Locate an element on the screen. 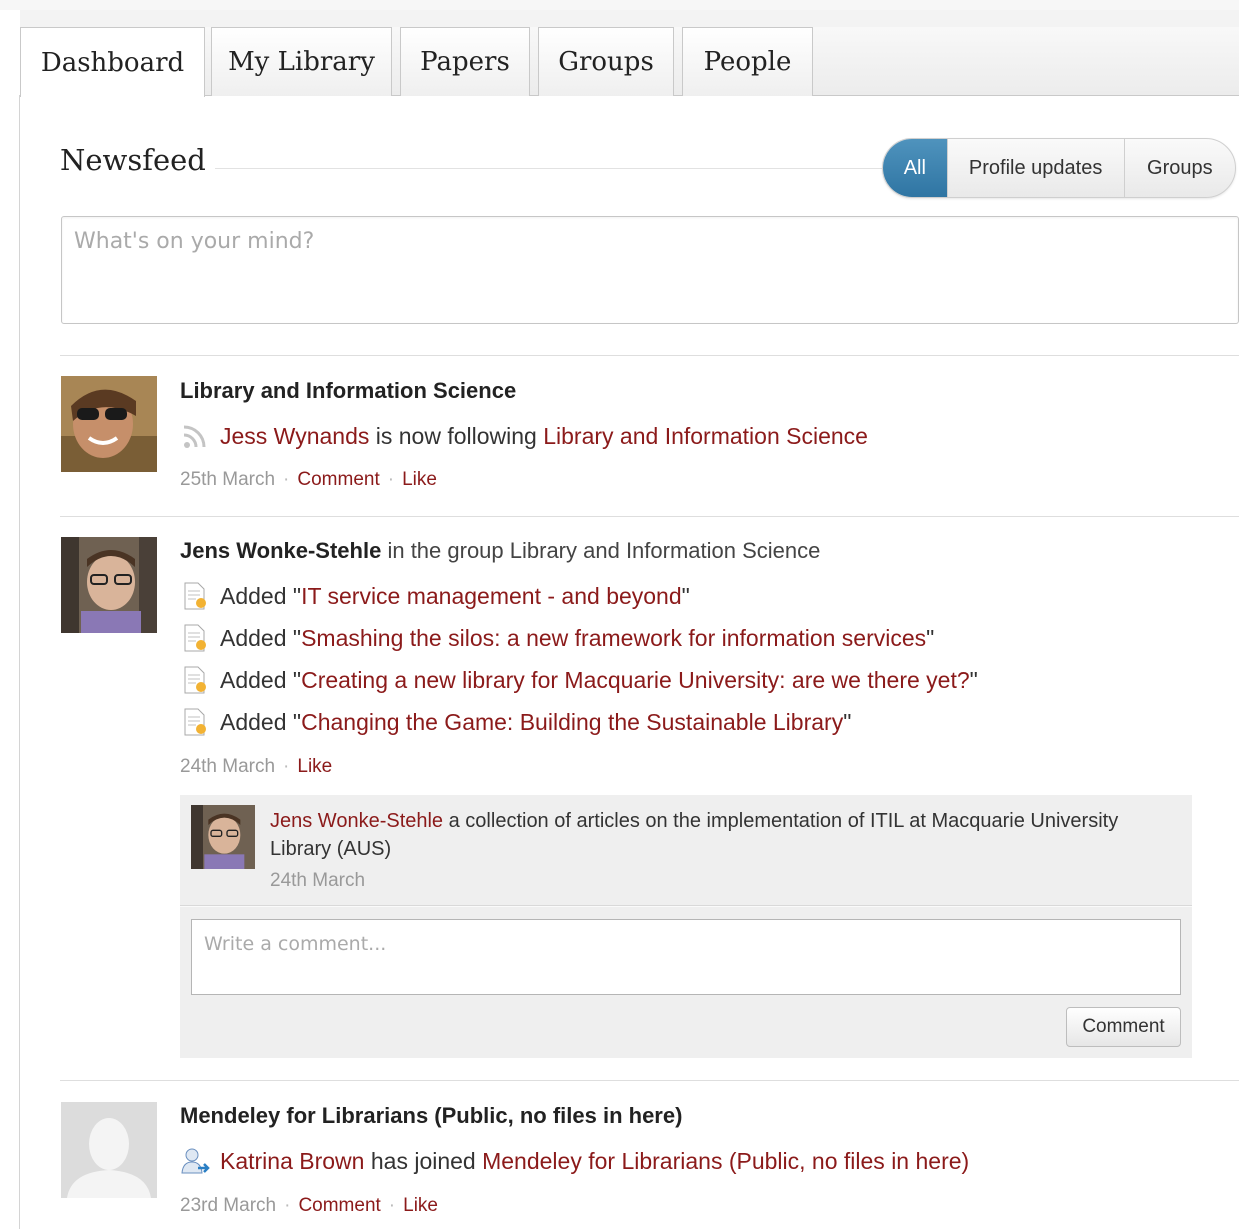 This screenshot has height=1229, width=1239. newsfeed-filter-group: All Profile updates Groups is located at coordinates (1059, 168).